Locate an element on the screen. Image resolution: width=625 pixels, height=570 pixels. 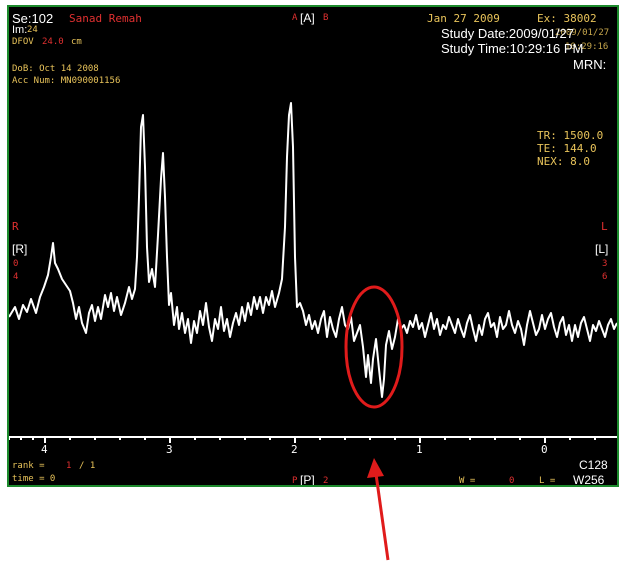
te-value: TE: 144.0 is located at coordinates (567, 148).